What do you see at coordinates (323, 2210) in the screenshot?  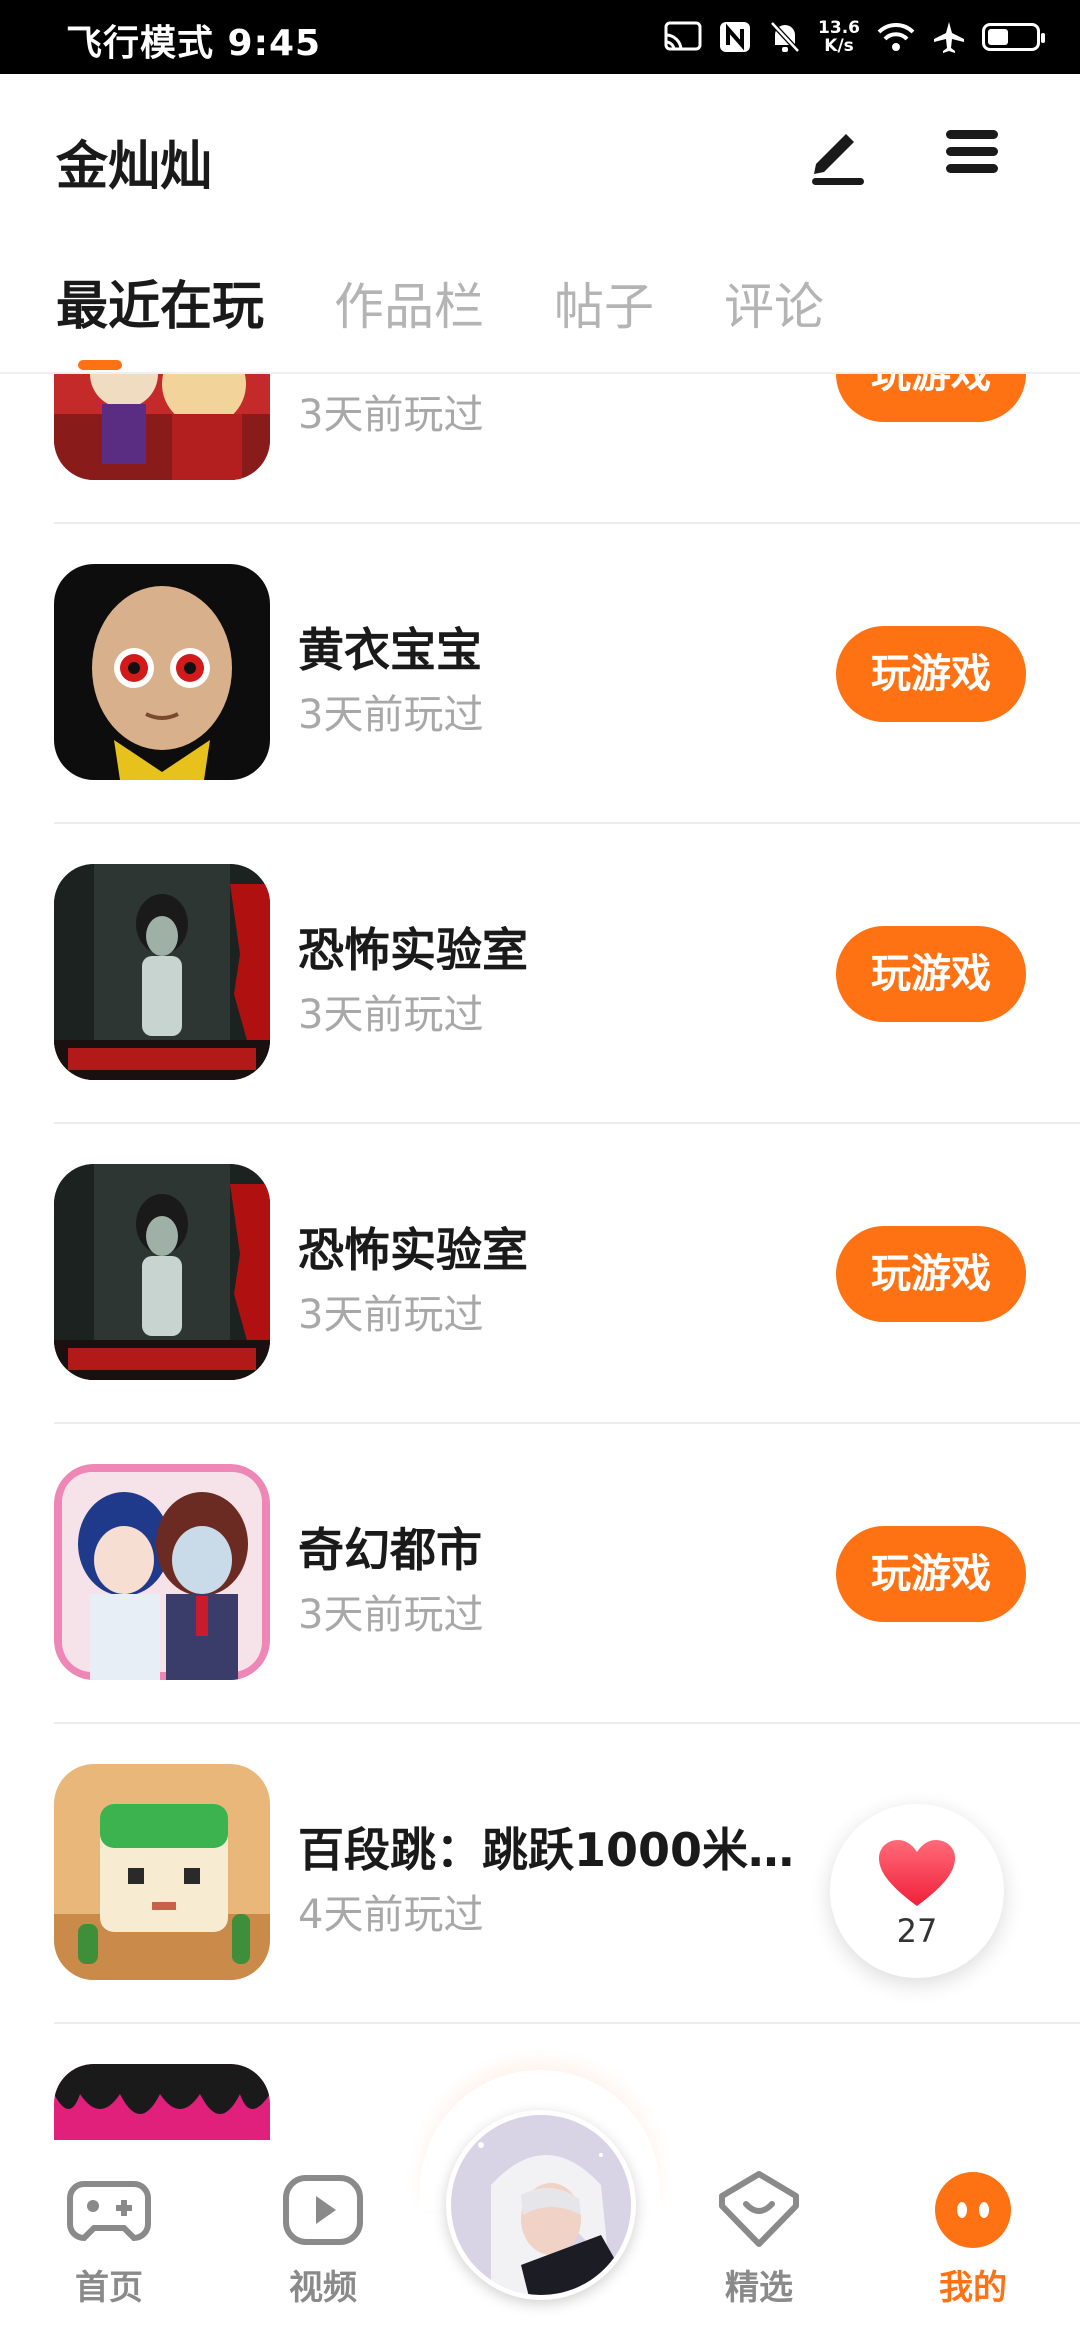 I see `play-icon` at bounding box center [323, 2210].